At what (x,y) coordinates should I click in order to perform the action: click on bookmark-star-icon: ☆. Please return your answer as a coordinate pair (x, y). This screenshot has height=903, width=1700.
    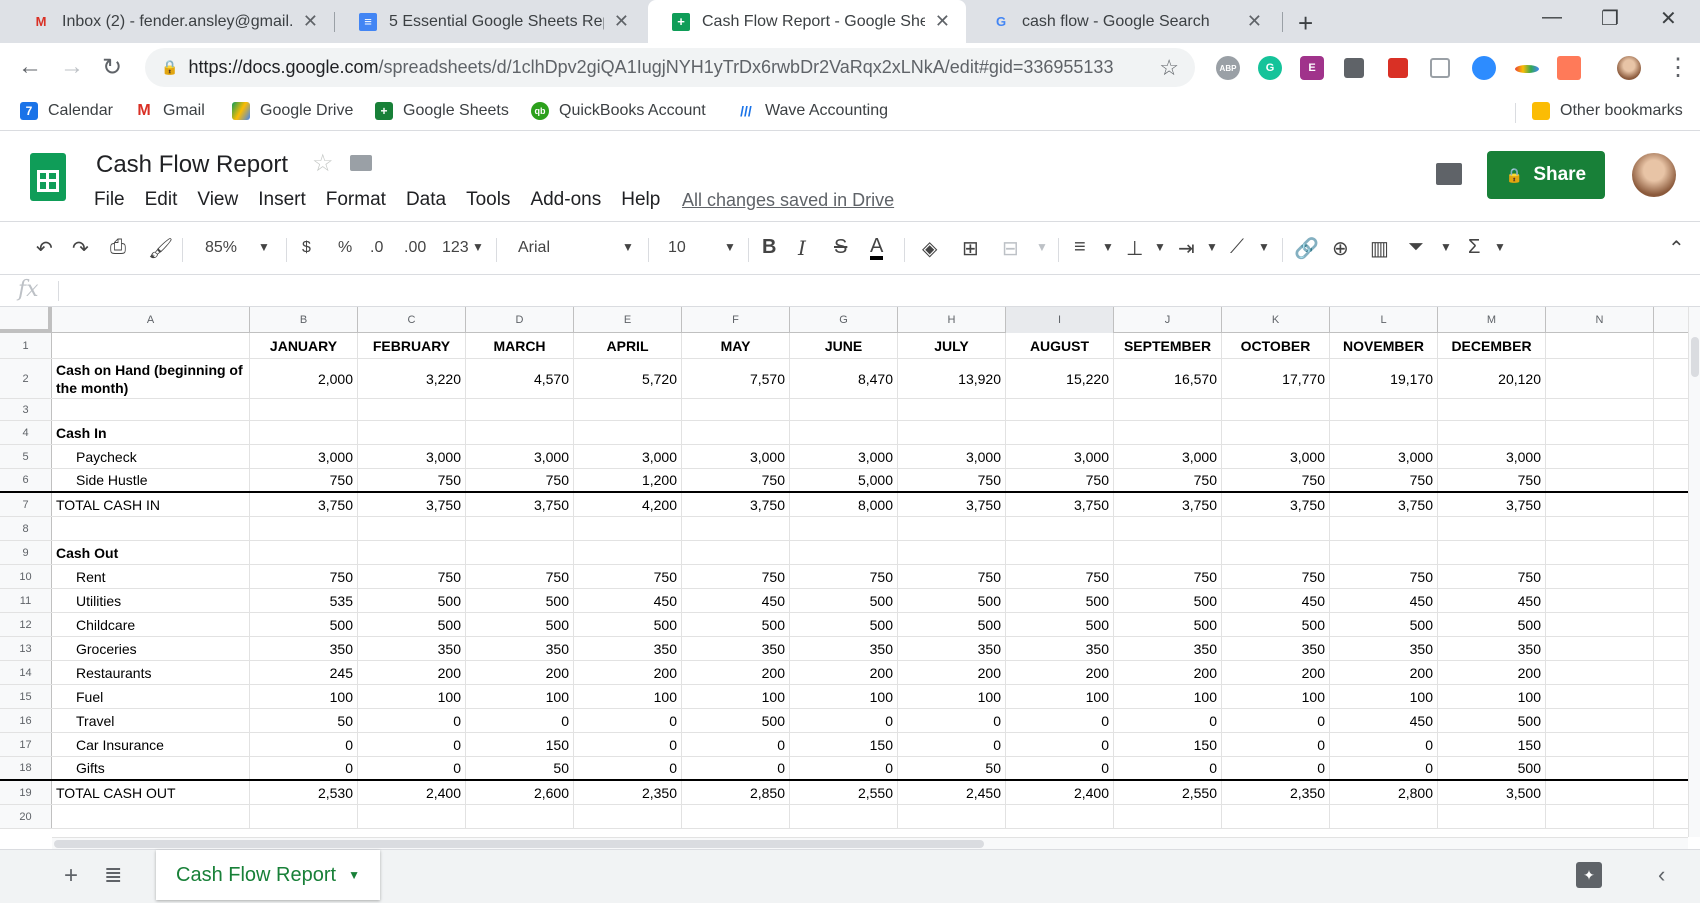
    Looking at the image, I should click on (1169, 68).